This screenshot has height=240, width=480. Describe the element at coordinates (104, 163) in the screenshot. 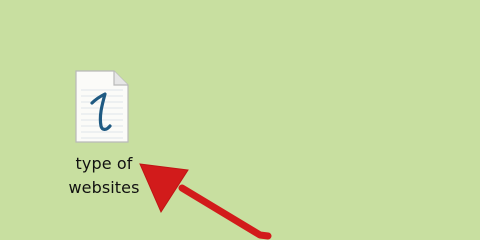

I see `file-name-line-1: type of` at that location.